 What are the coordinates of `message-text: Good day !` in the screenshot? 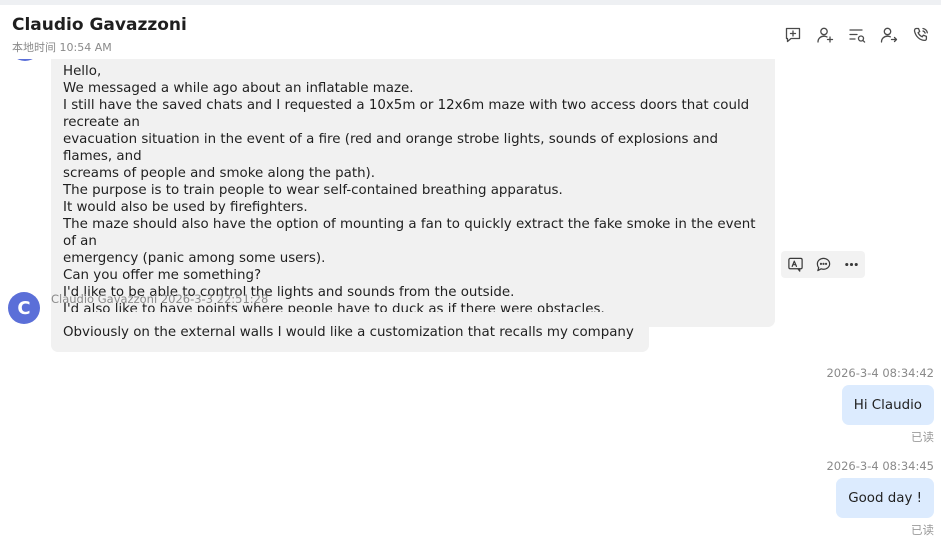 It's located at (885, 498).